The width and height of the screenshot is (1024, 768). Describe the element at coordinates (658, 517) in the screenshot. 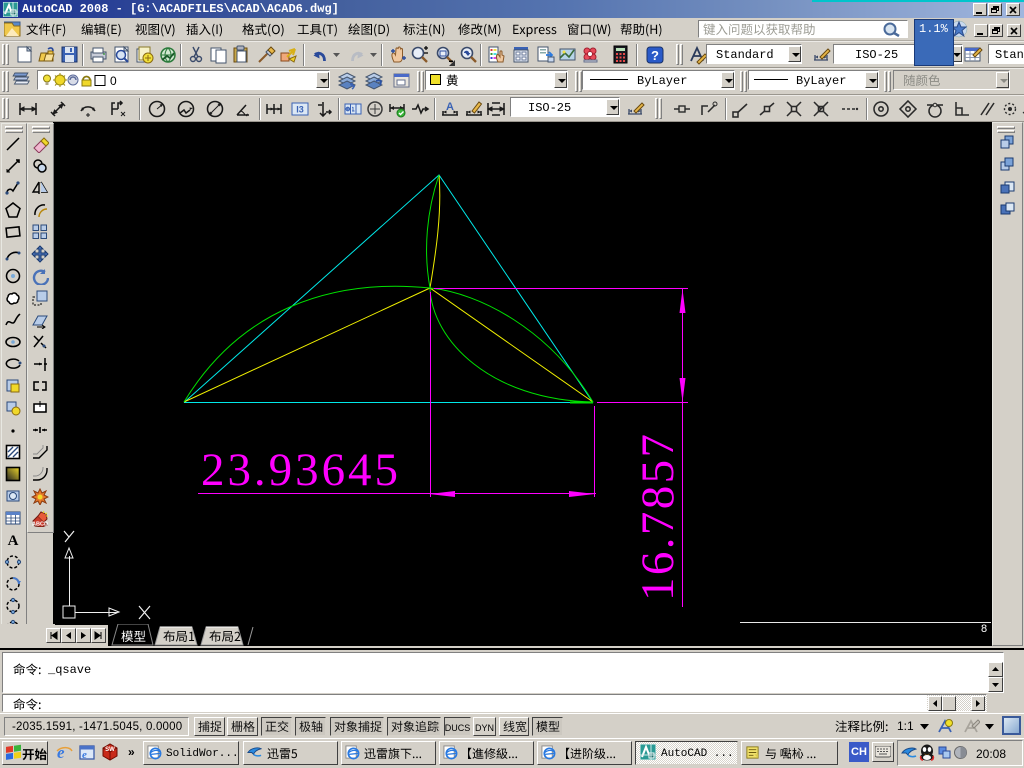

I see `svg-text: 16.7857` at that location.